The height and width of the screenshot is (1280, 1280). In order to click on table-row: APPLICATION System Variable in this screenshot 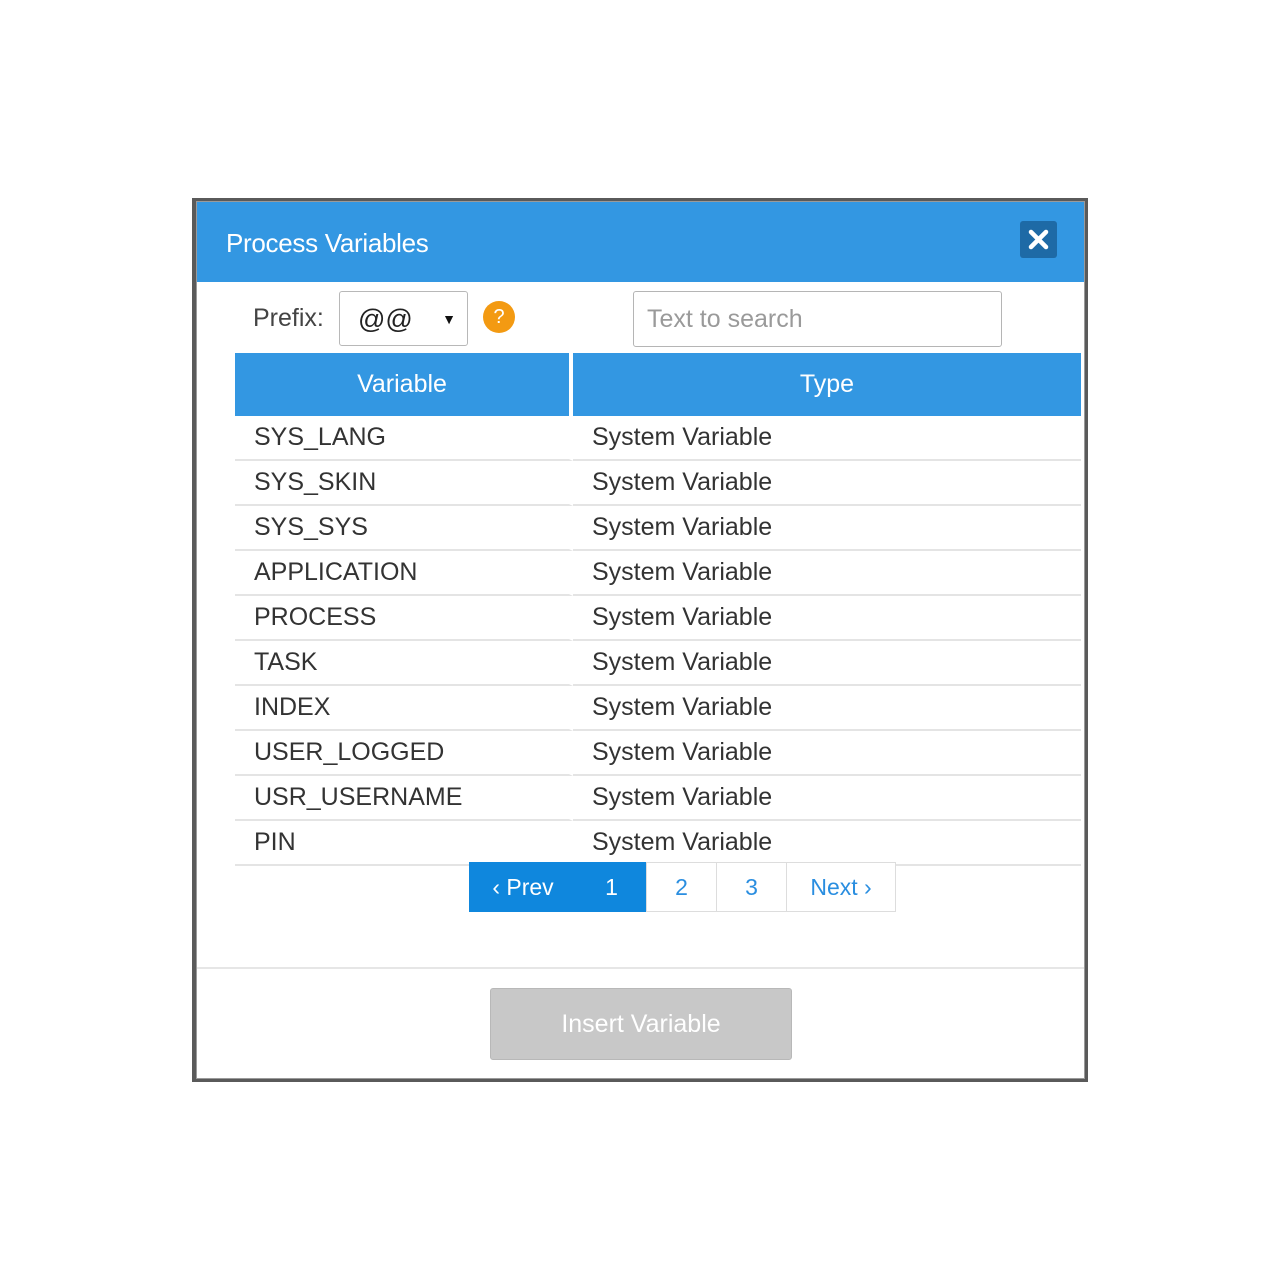, I will do `click(658, 573)`.